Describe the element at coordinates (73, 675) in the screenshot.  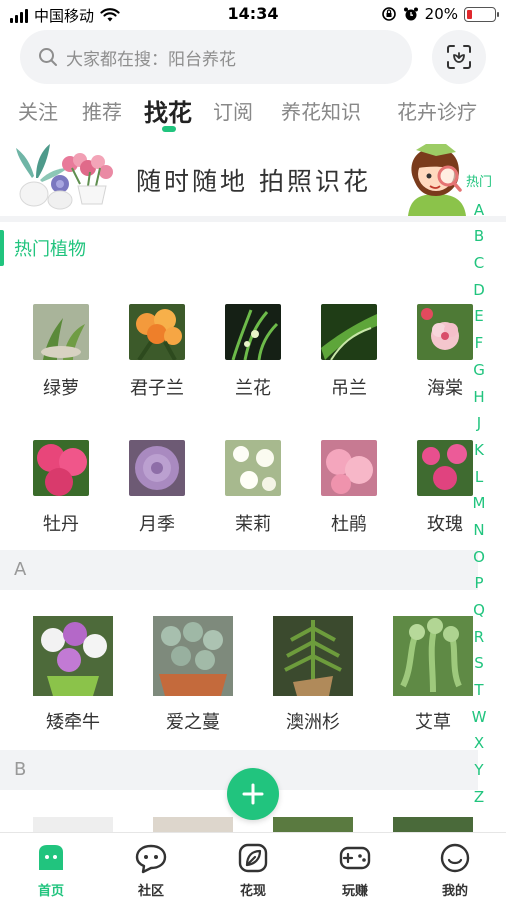
I see `plant-item: 矮牵牛` at that location.